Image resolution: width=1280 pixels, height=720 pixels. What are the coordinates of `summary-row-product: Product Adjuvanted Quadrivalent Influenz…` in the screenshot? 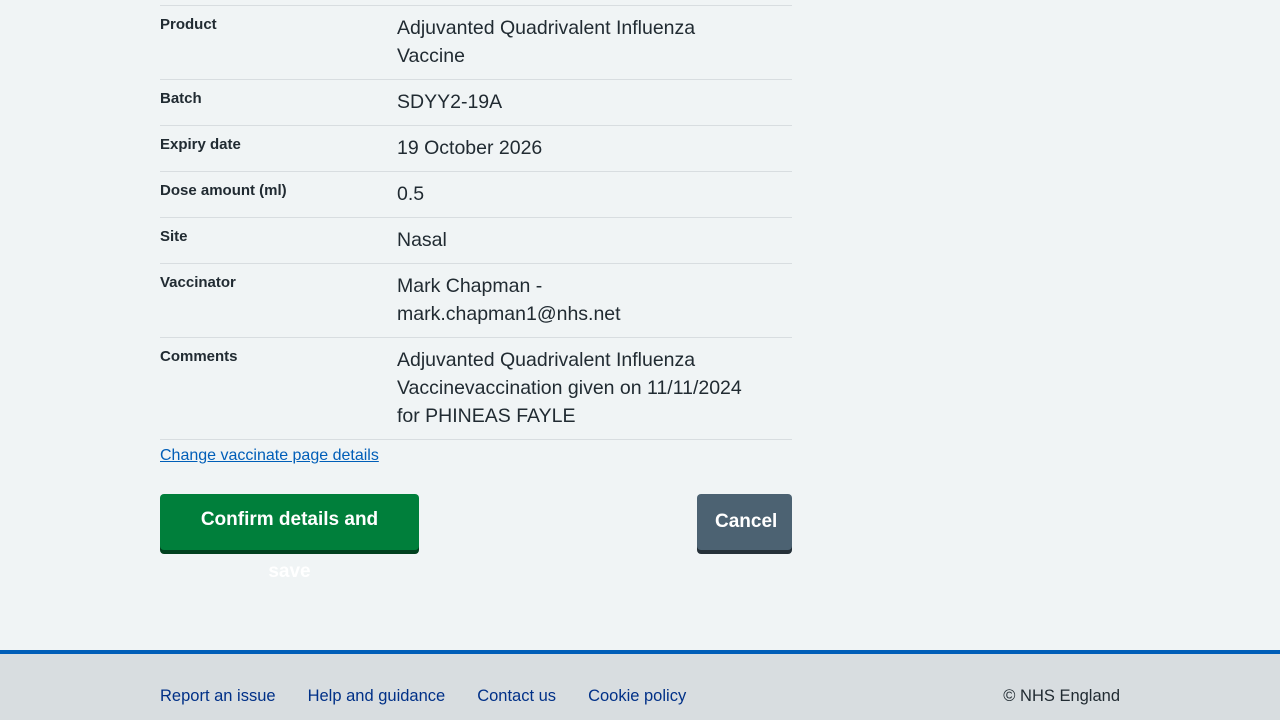 It's located at (476, 43).